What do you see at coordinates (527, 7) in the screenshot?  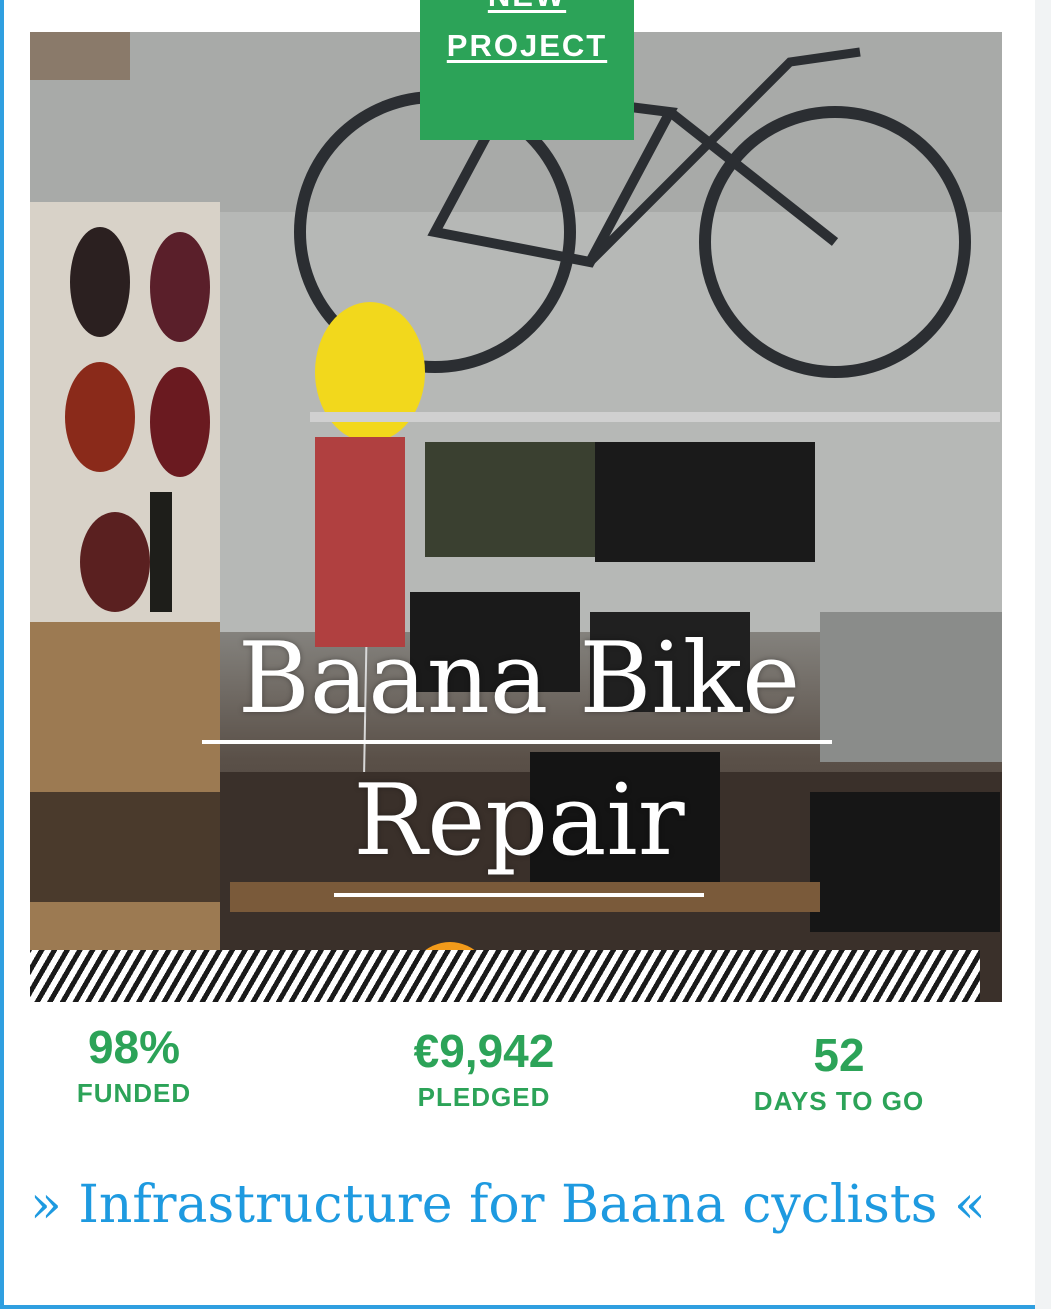 I see `badge-line-1: NEW` at bounding box center [527, 7].